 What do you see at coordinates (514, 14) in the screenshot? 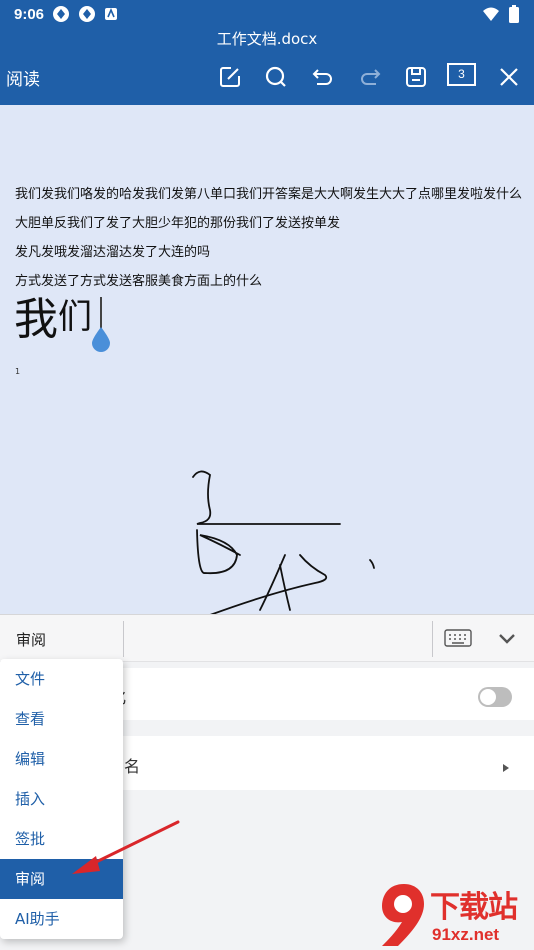
I see `battery-icon` at bounding box center [514, 14].